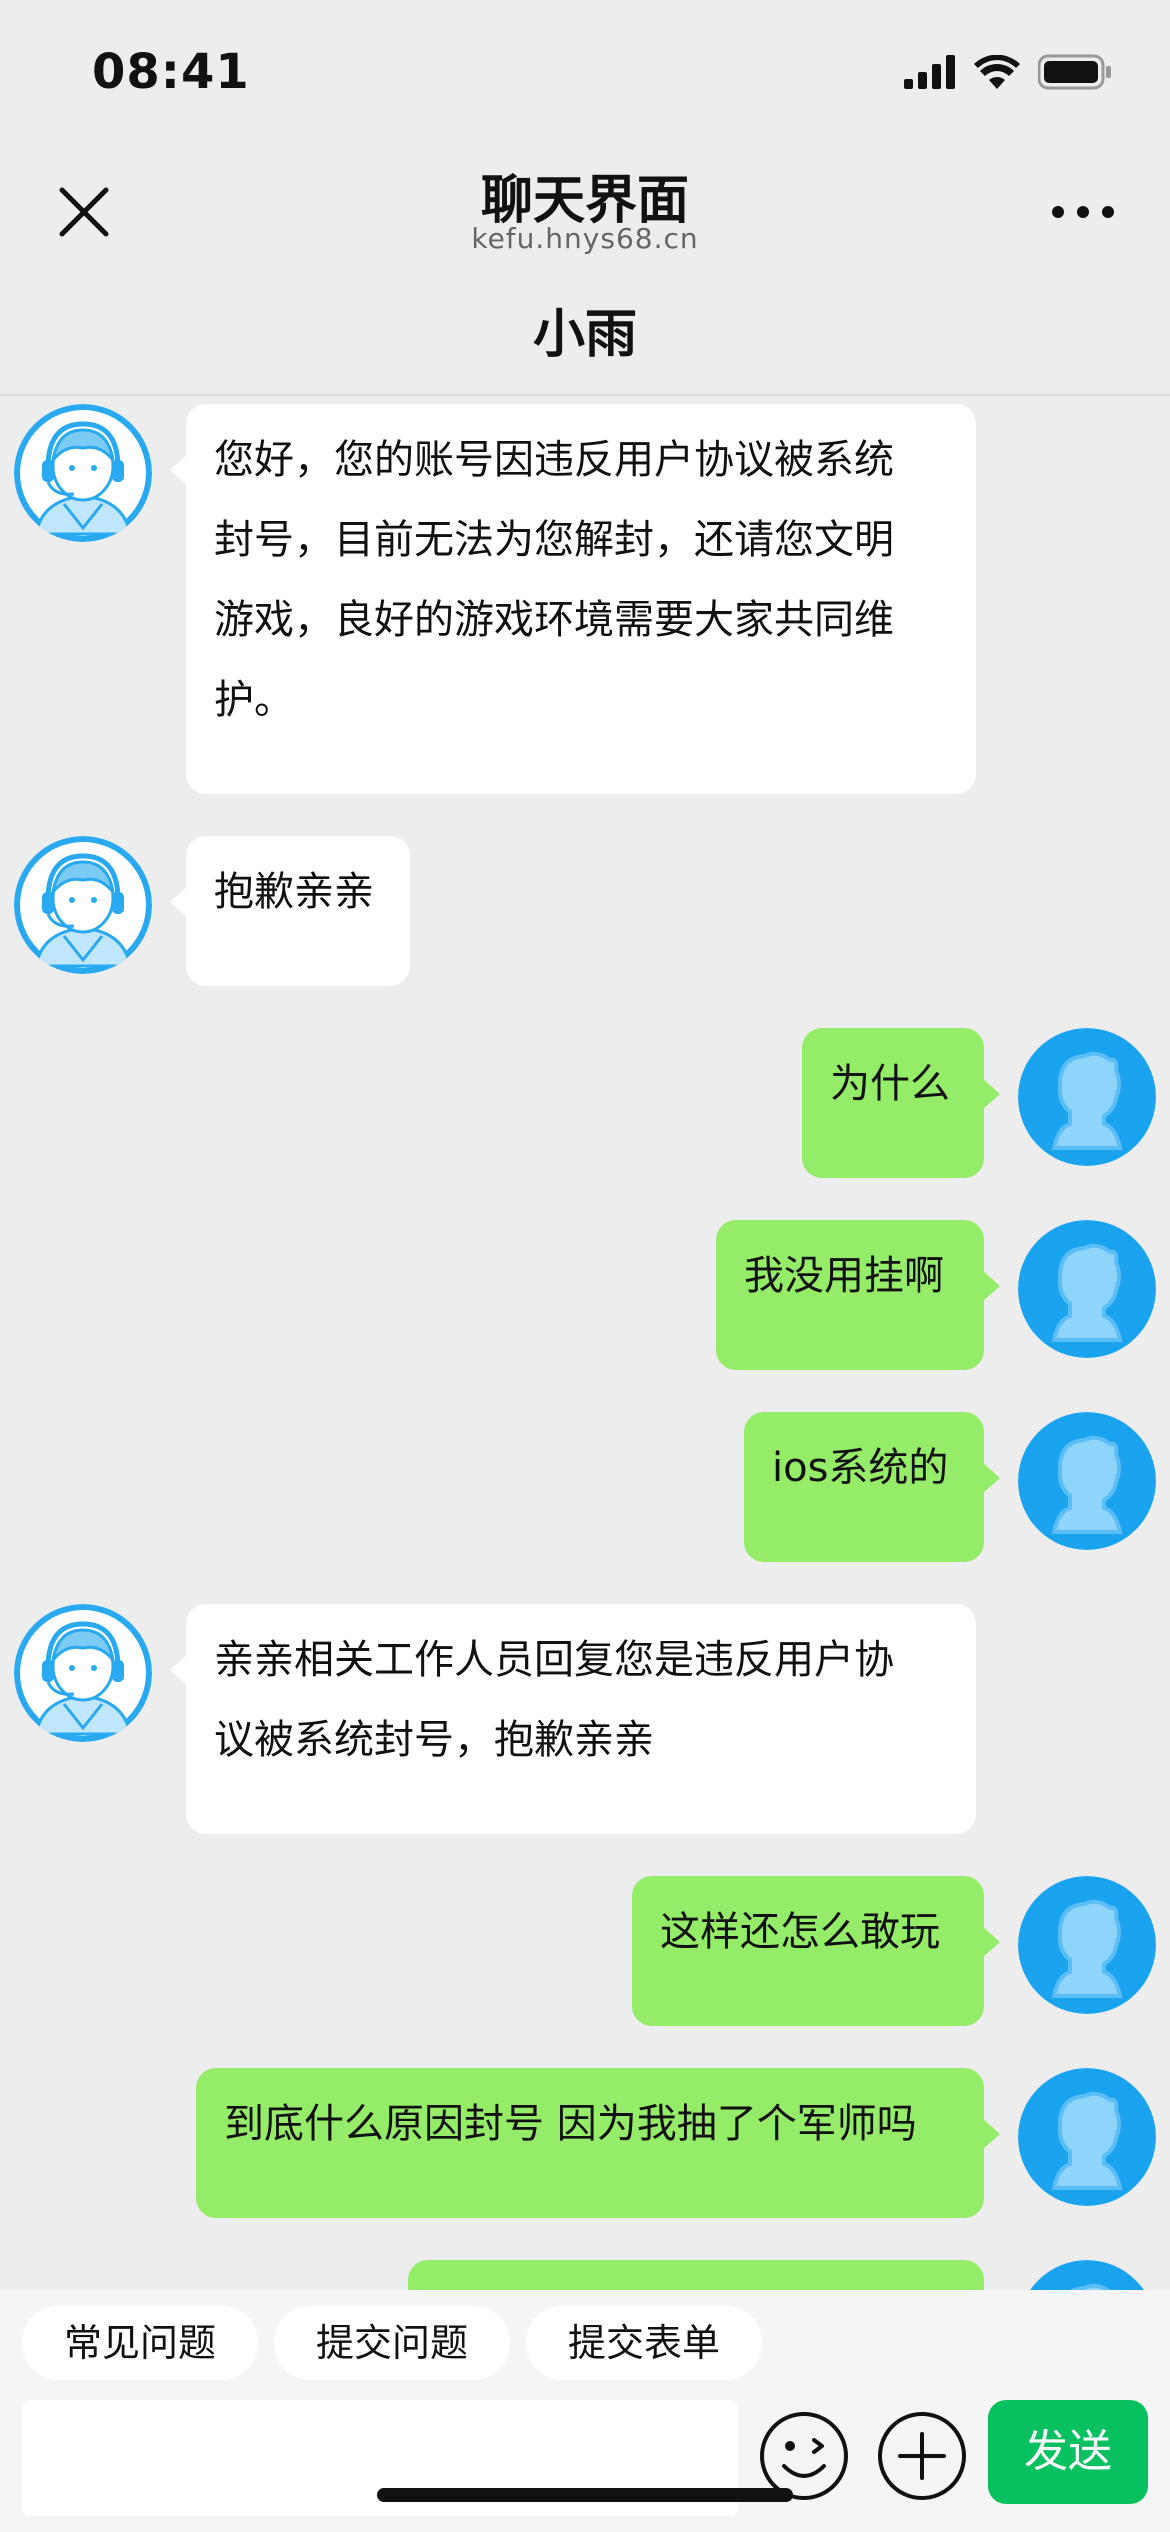 The image size is (1170, 2532). Describe the element at coordinates (858, 1295) in the screenshot. I see `message-bubble: 我没用挂啊` at that location.